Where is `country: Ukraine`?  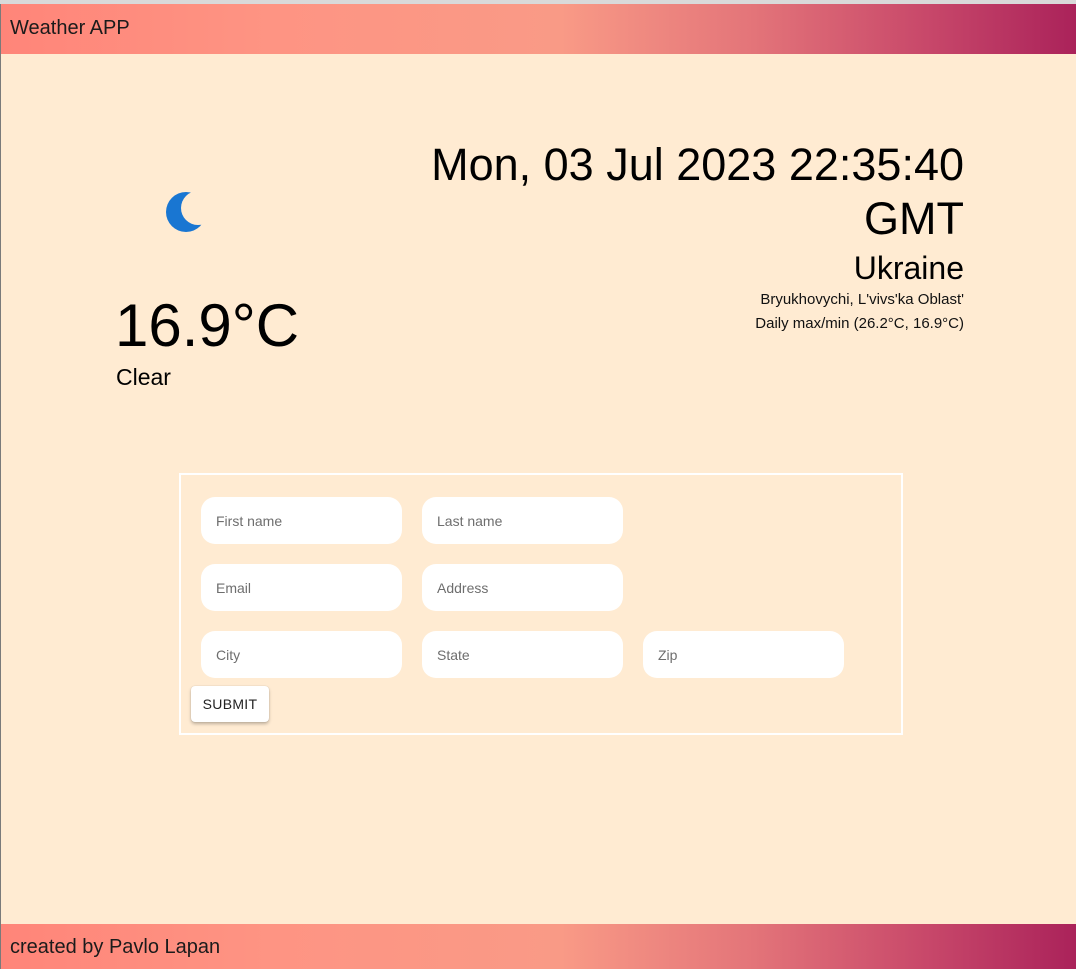
country: Ukraine is located at coordinates (908, 268).